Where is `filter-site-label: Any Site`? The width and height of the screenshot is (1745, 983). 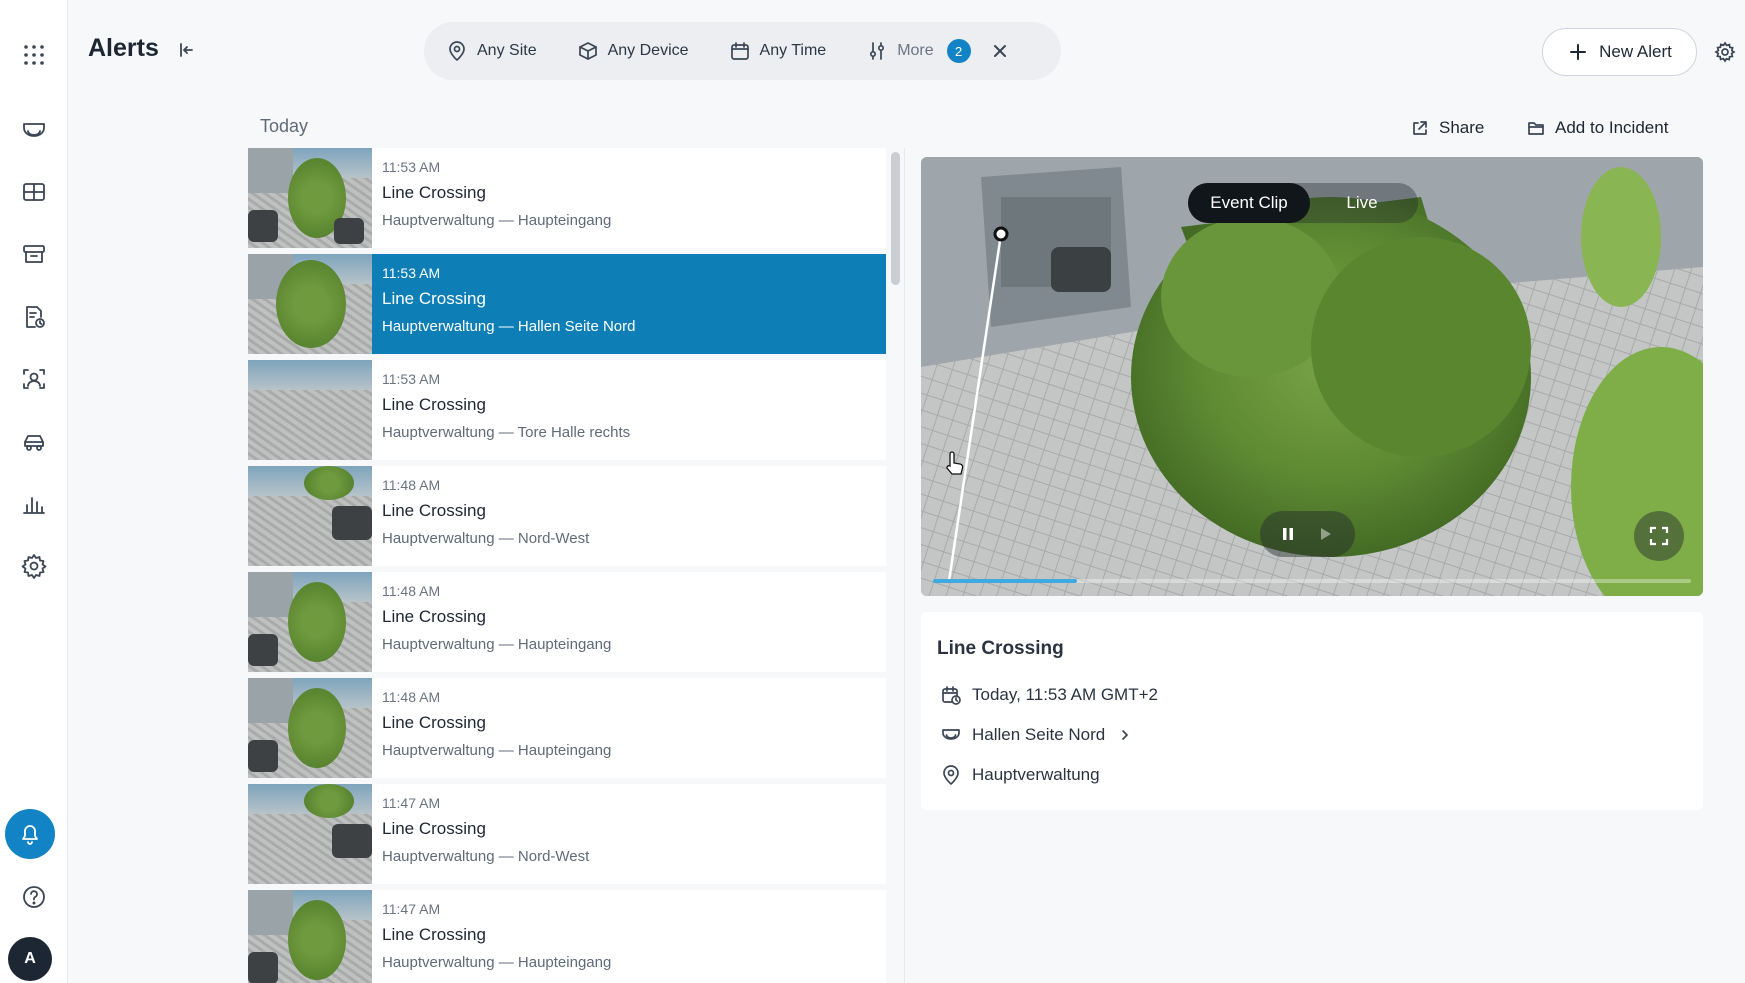 filter-site-label: Any Site is located at coordinates (507, 50).